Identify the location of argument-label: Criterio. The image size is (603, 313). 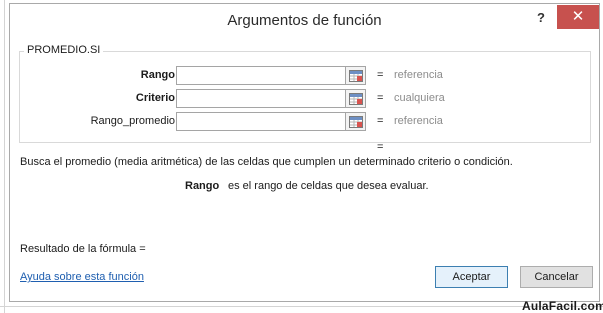
(155, 98).